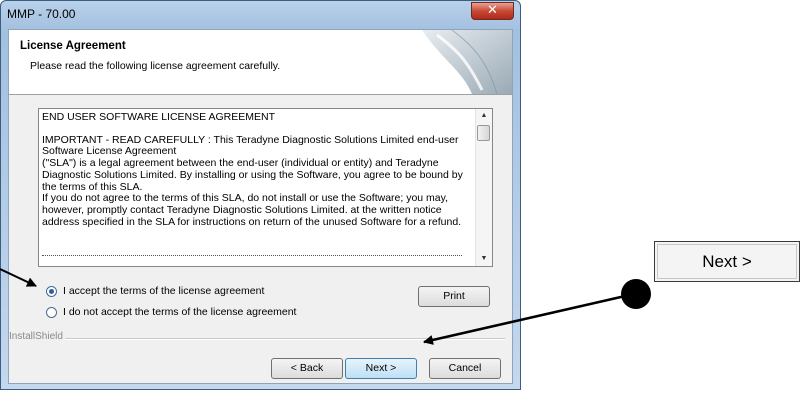 The height and width of the screenshot is (393, 802). I want to click on callout-next-button: Next >, so click(727, 261).